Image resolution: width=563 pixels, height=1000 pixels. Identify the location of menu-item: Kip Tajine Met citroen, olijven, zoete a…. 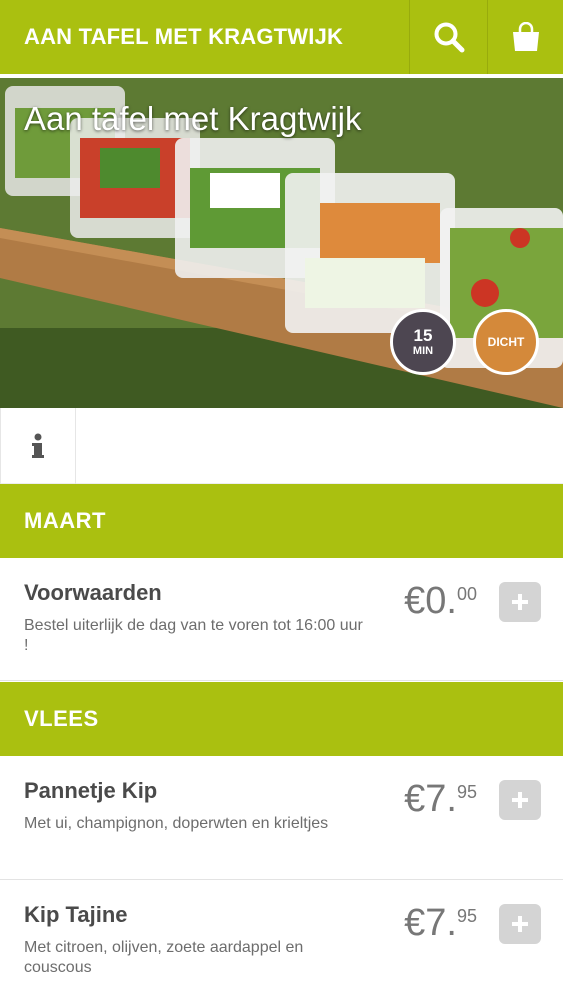
(281, 940).